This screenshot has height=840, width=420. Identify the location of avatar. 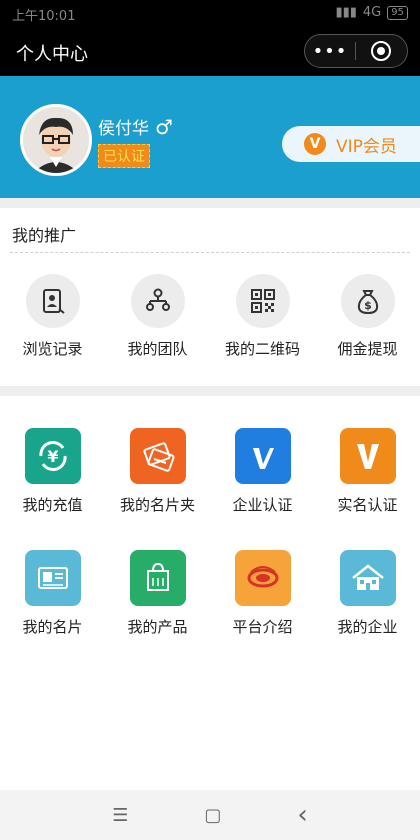
(56, 140).